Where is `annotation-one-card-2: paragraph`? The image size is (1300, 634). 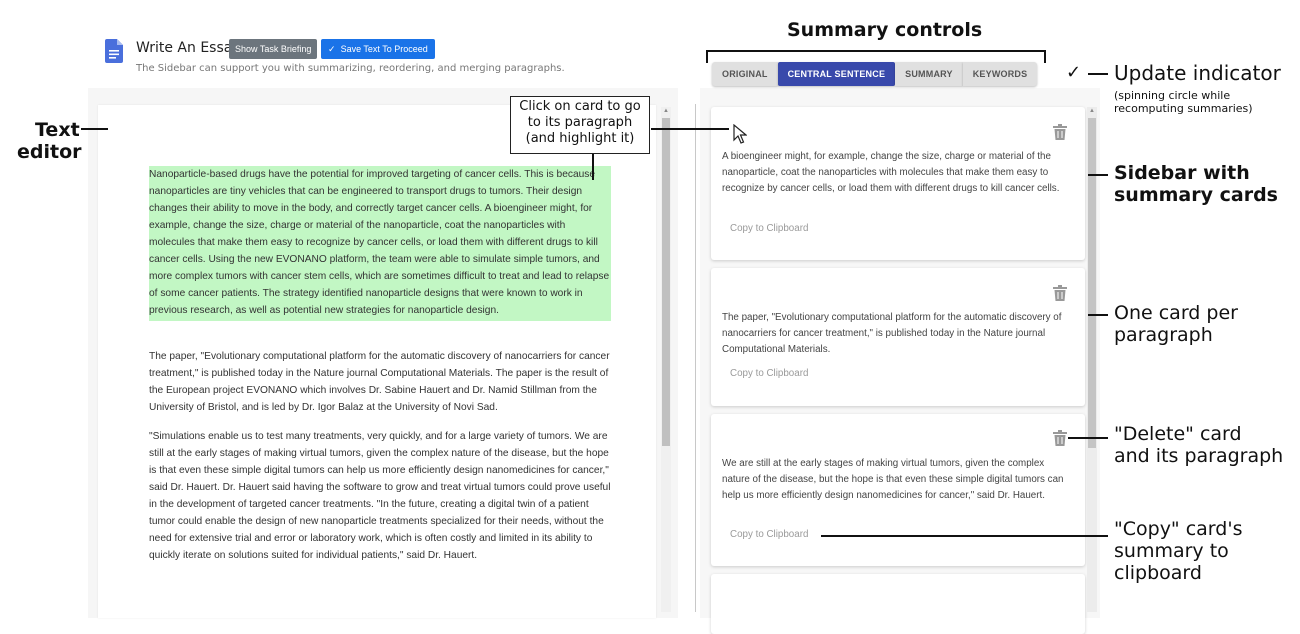
annotation-one-card-2: paragraph is located at coordinates (1163, 335).